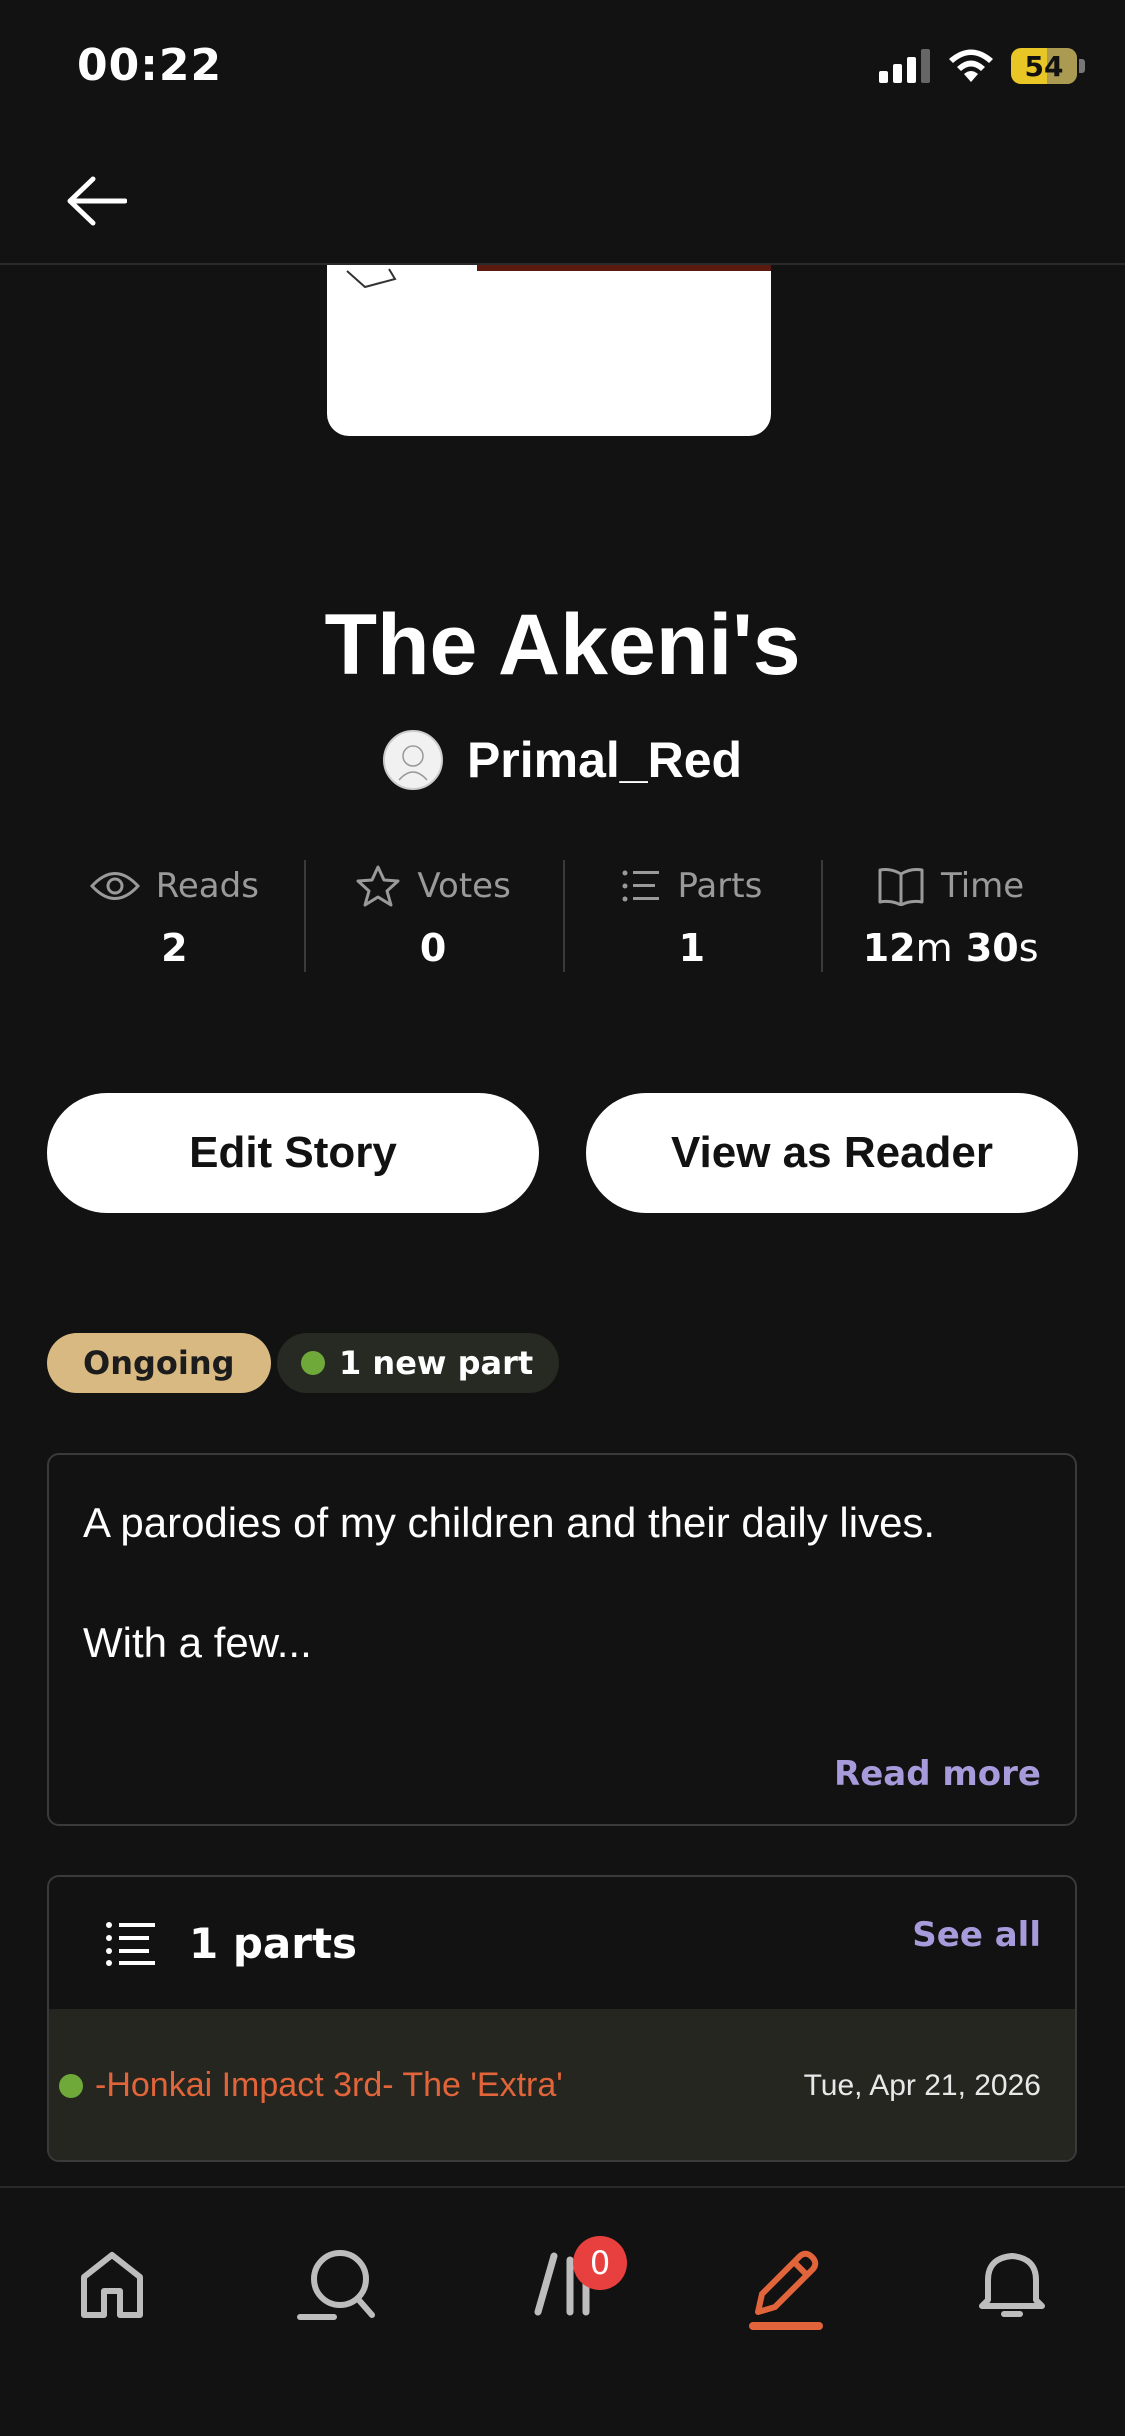 The width and height of the screenshot is (1125, 2436). I want to click on status-badge: Ongoing, so click(159, 1363).